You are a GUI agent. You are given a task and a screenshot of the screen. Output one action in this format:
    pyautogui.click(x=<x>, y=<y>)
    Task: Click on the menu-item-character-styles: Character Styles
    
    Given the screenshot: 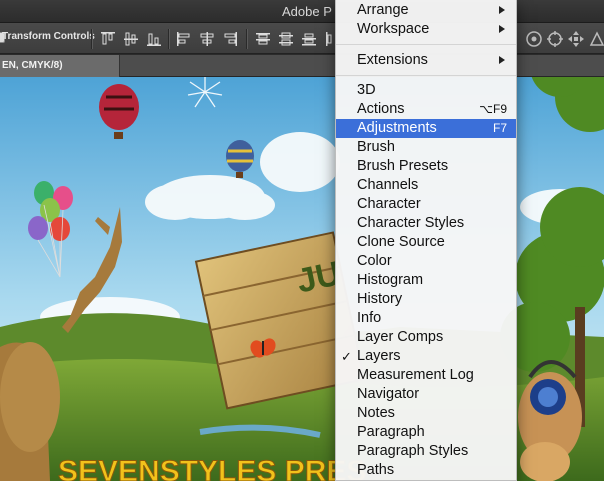 What is the action you would take?
    pyautogui.click(x=426, y=223)
    